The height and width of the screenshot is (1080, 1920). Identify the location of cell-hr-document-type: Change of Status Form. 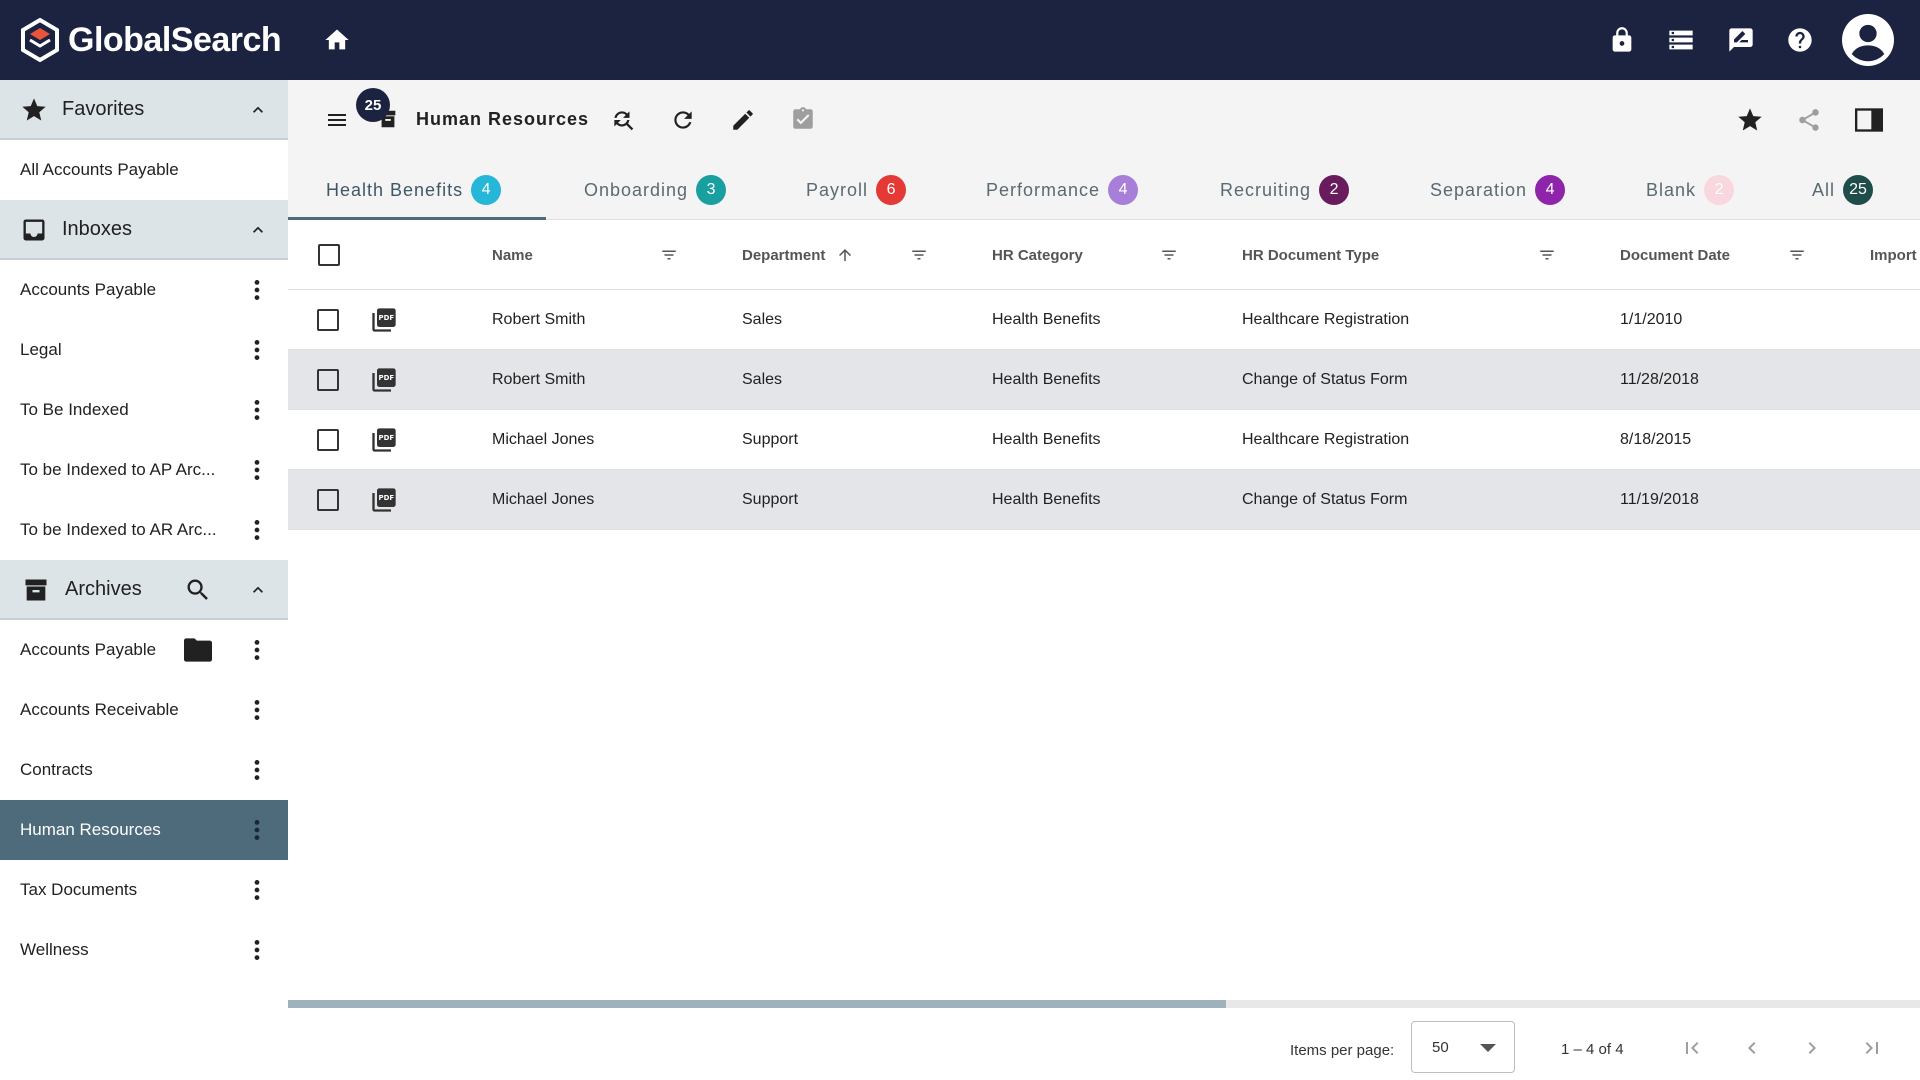
(1325, 499).